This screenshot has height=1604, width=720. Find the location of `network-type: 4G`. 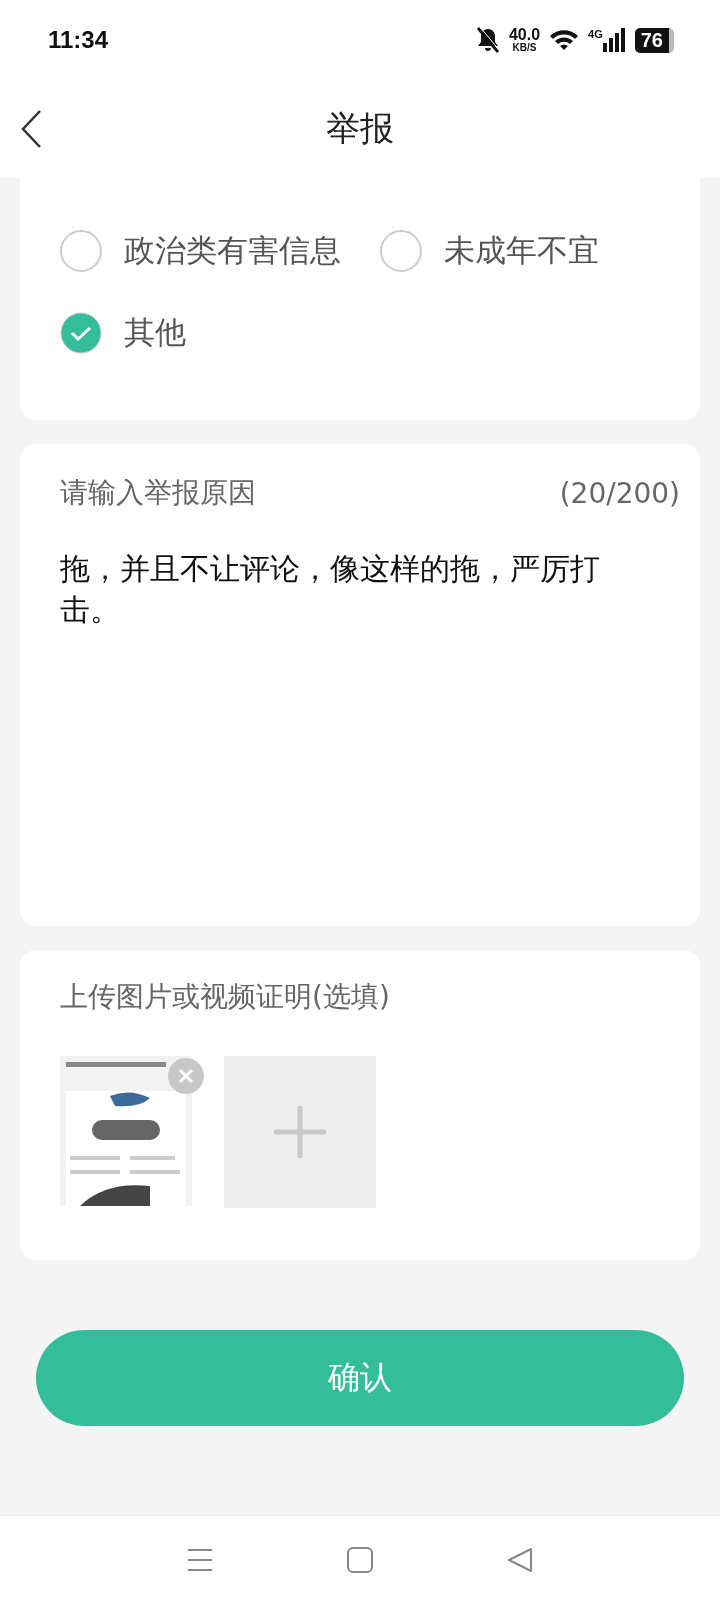

network-type: 4G is located at coordinates (595, 34).